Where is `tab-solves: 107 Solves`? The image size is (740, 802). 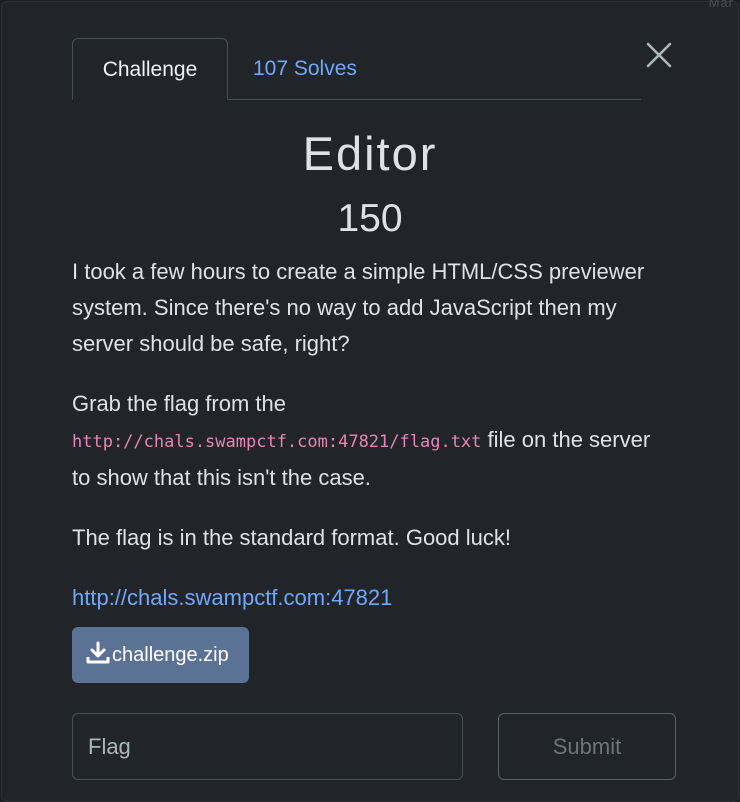 tab-solves: 107 Solves is located at coordinates (305, 69).